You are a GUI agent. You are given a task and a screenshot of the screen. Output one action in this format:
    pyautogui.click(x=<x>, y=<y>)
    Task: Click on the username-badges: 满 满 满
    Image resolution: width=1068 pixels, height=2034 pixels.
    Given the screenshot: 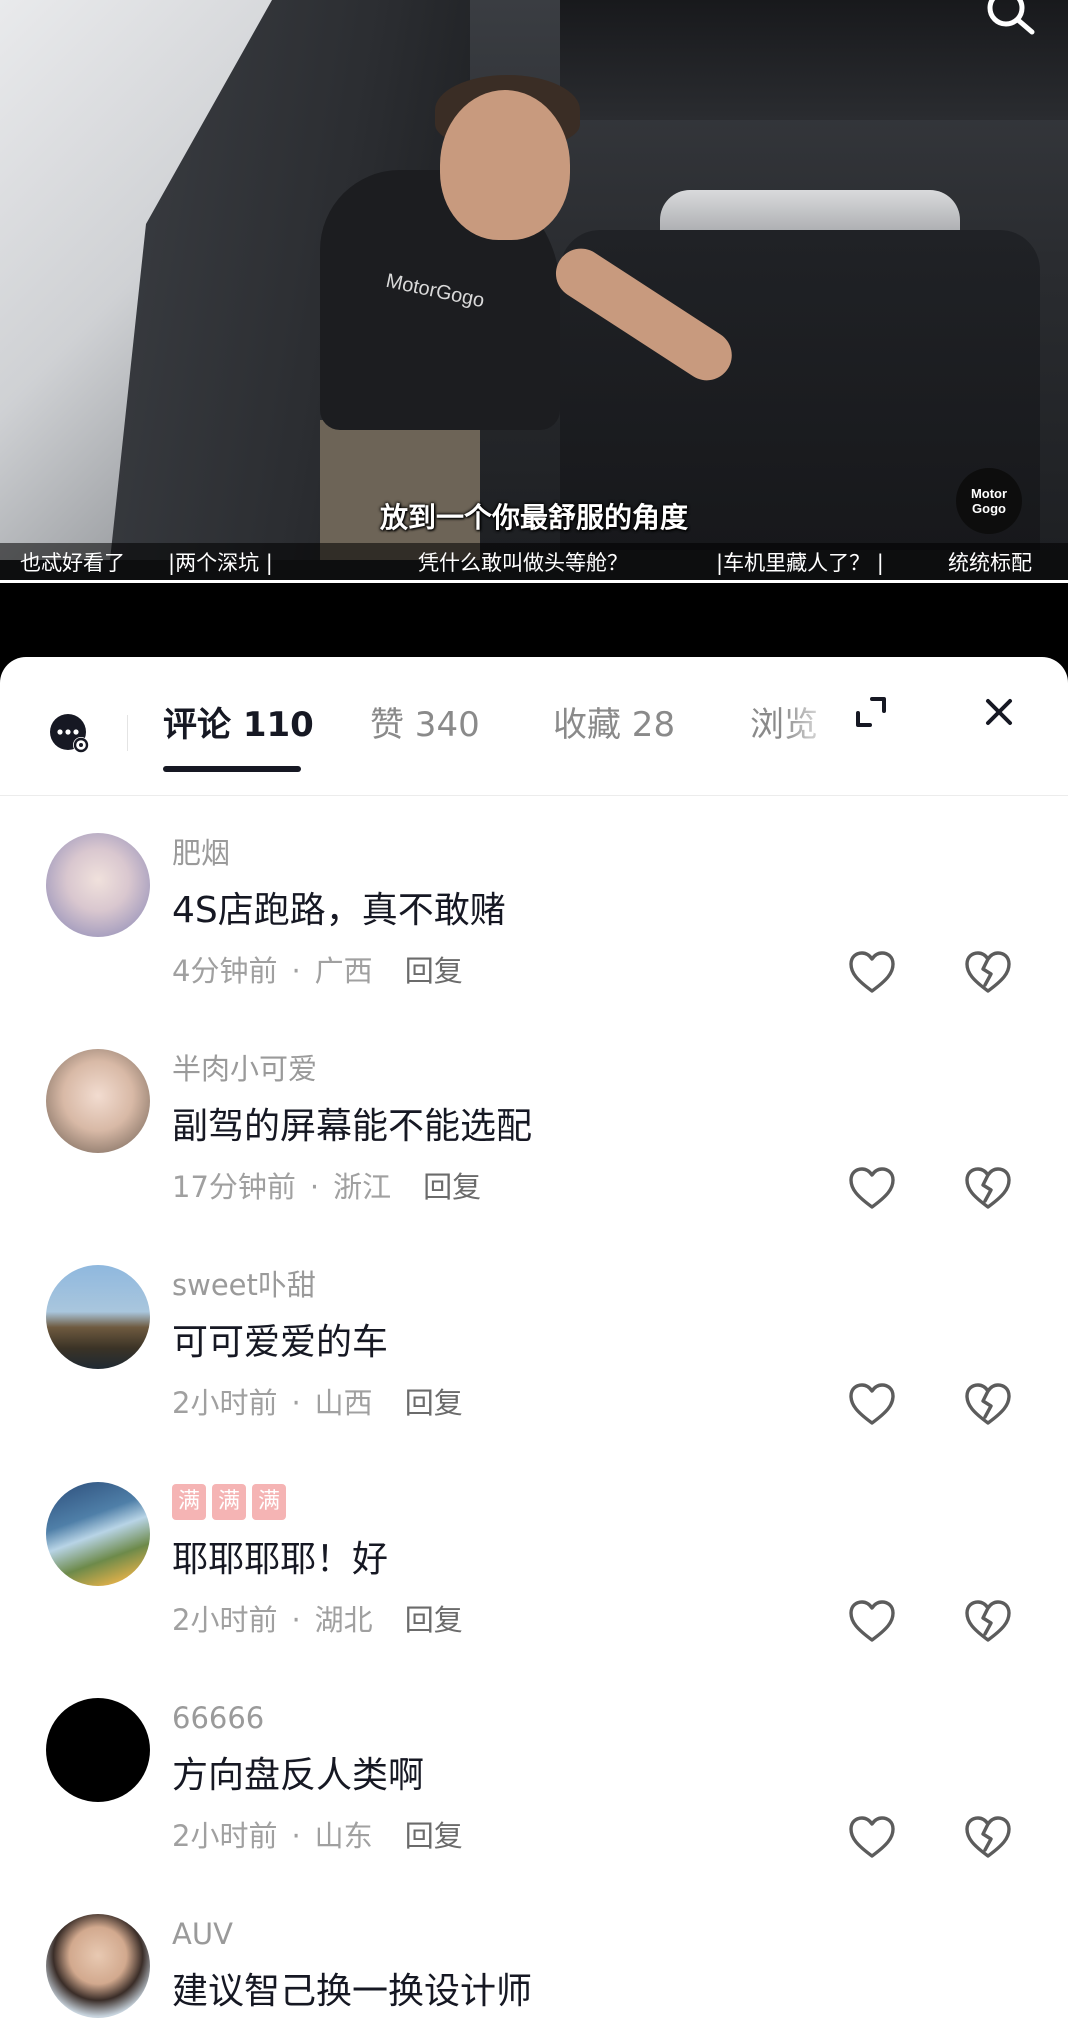 What is the action you would take?
    pyautogui.click(x=229, y=1502)
    